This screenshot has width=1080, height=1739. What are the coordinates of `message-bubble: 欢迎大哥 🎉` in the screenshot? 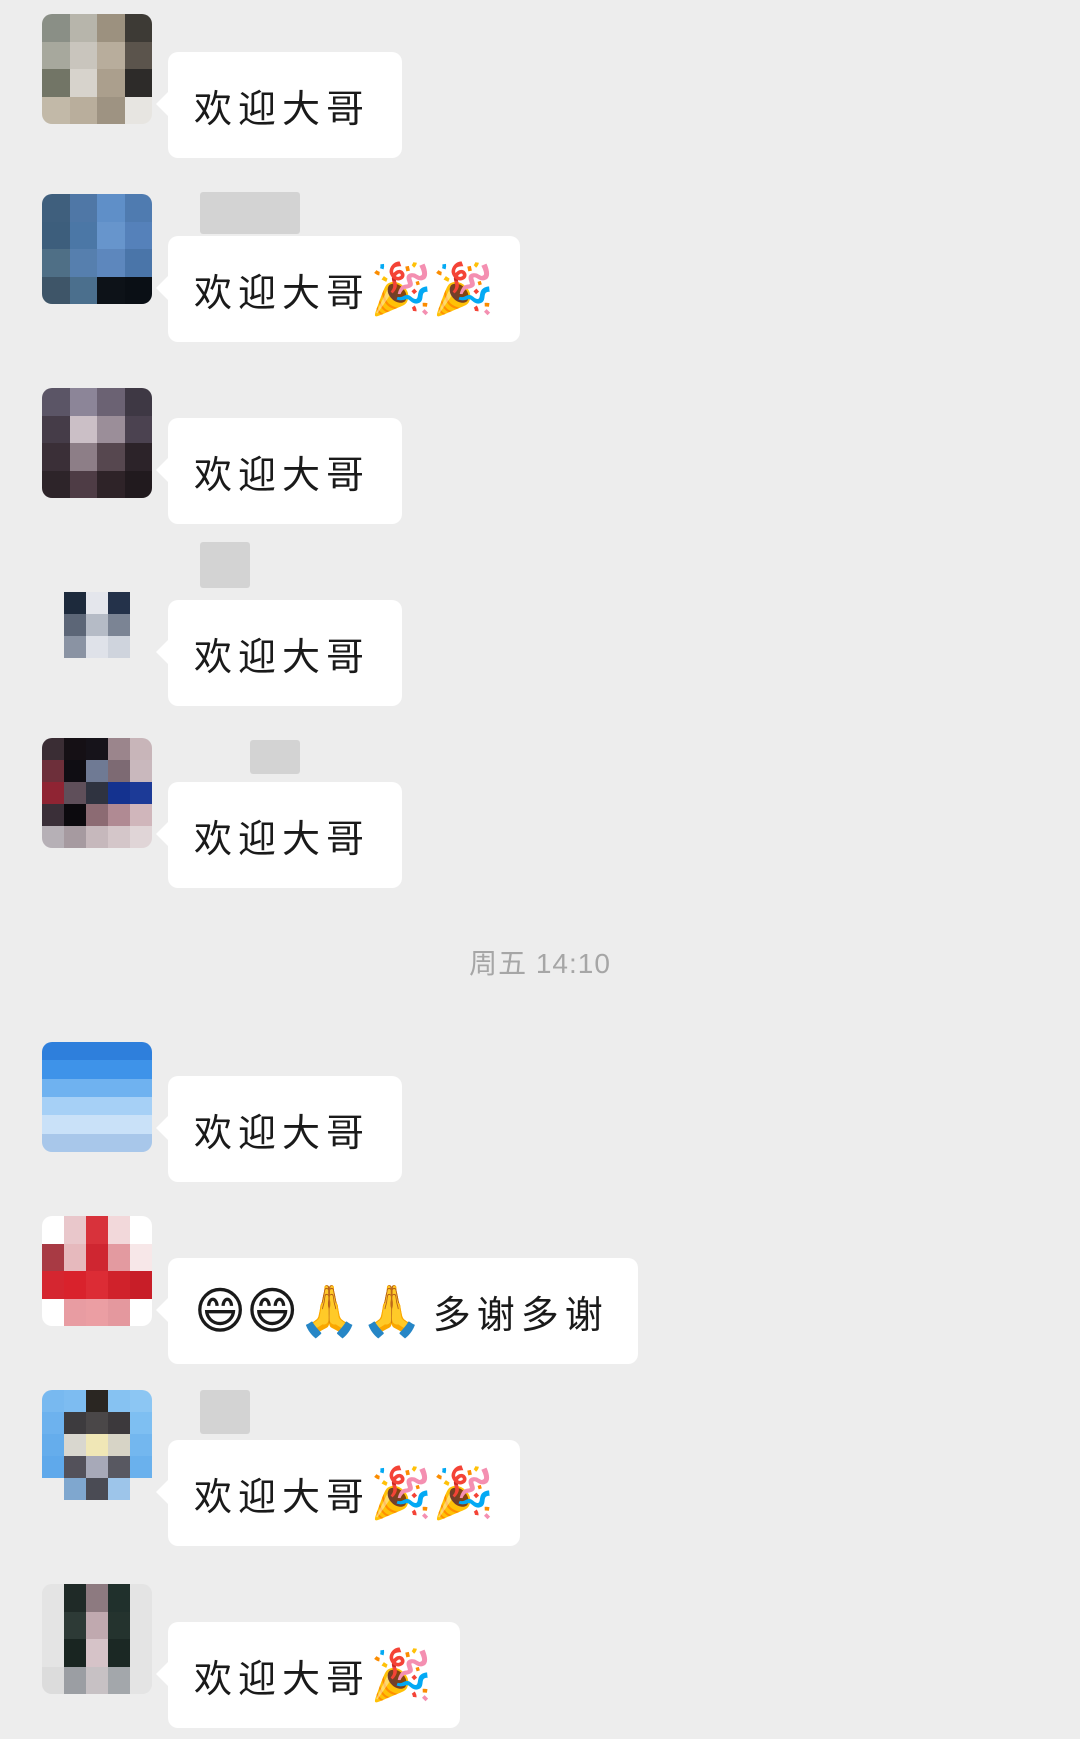 It's located at (308, 1675).